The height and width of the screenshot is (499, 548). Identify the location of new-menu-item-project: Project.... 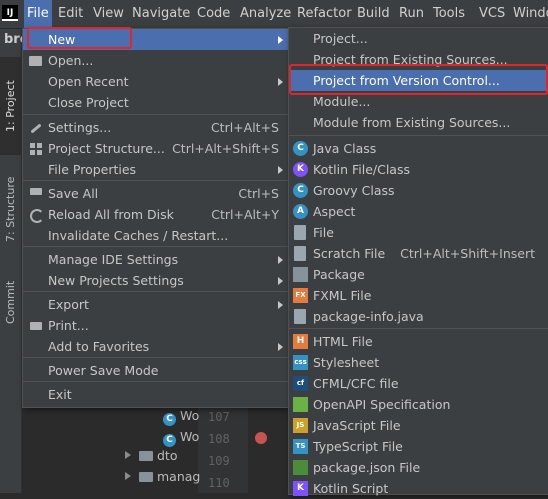
(418, 38).